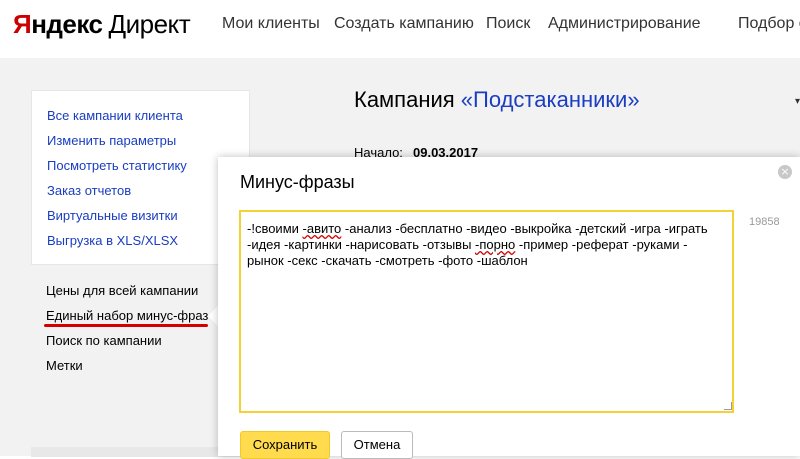  Describe the element at coordinates (361, 244) in the screenshot. I see `text-fragment: -идея -картинки -нарисовать -отзывы` at that location.